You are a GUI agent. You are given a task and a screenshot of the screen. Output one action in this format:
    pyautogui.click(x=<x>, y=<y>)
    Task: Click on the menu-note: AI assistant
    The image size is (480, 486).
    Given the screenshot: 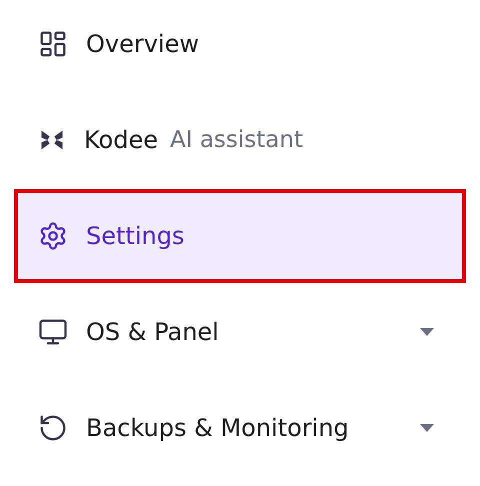 What is the action you would take?
    pyautogui.click(x=236, y=140)
    